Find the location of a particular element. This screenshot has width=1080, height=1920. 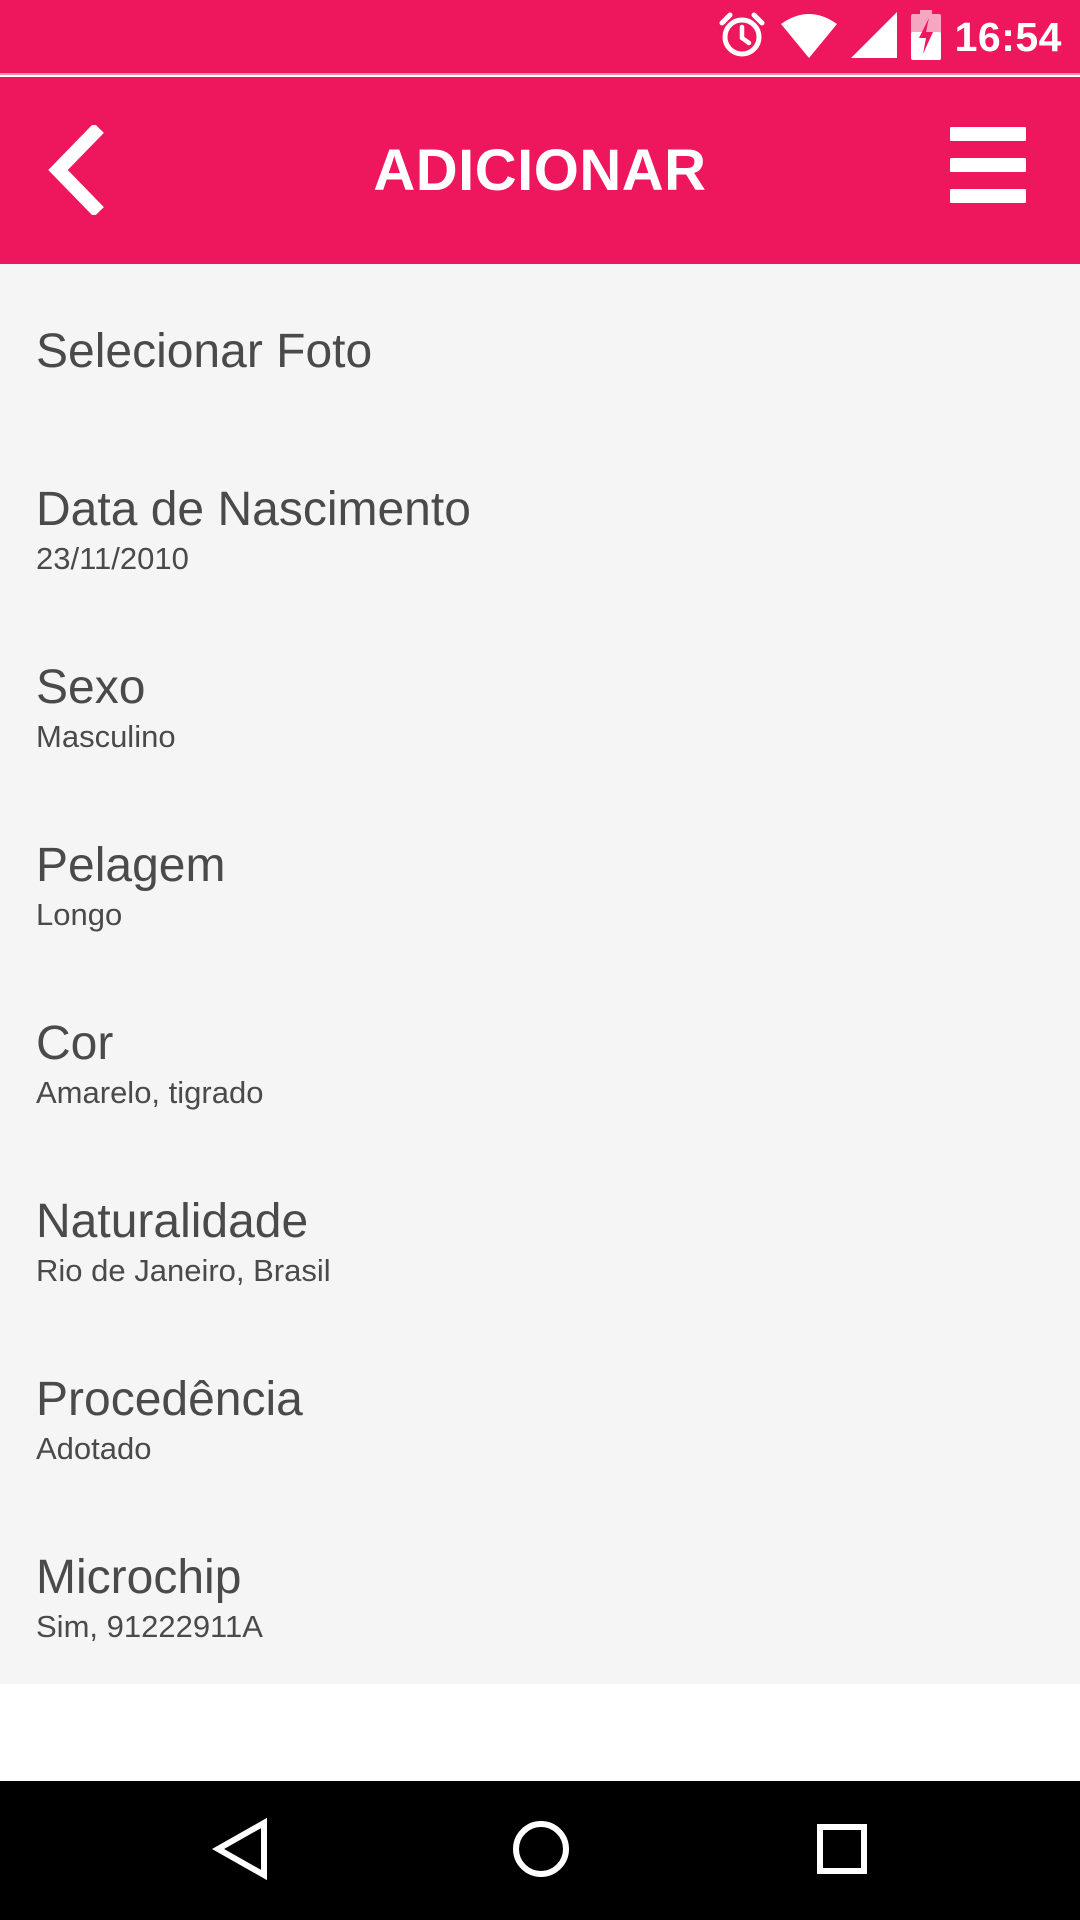

home-circle-icon is located at coordinates (541, 1851).